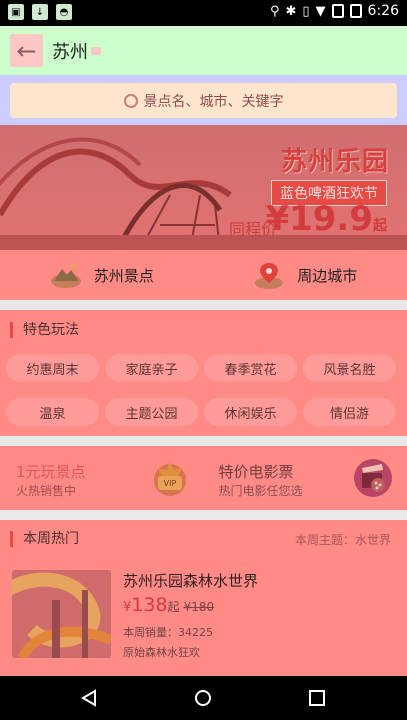 The image size is (407, 720). Describe the element at coordinates (380, 226) in the screenshot. I see `banner-price-suffix: 起` at that location.